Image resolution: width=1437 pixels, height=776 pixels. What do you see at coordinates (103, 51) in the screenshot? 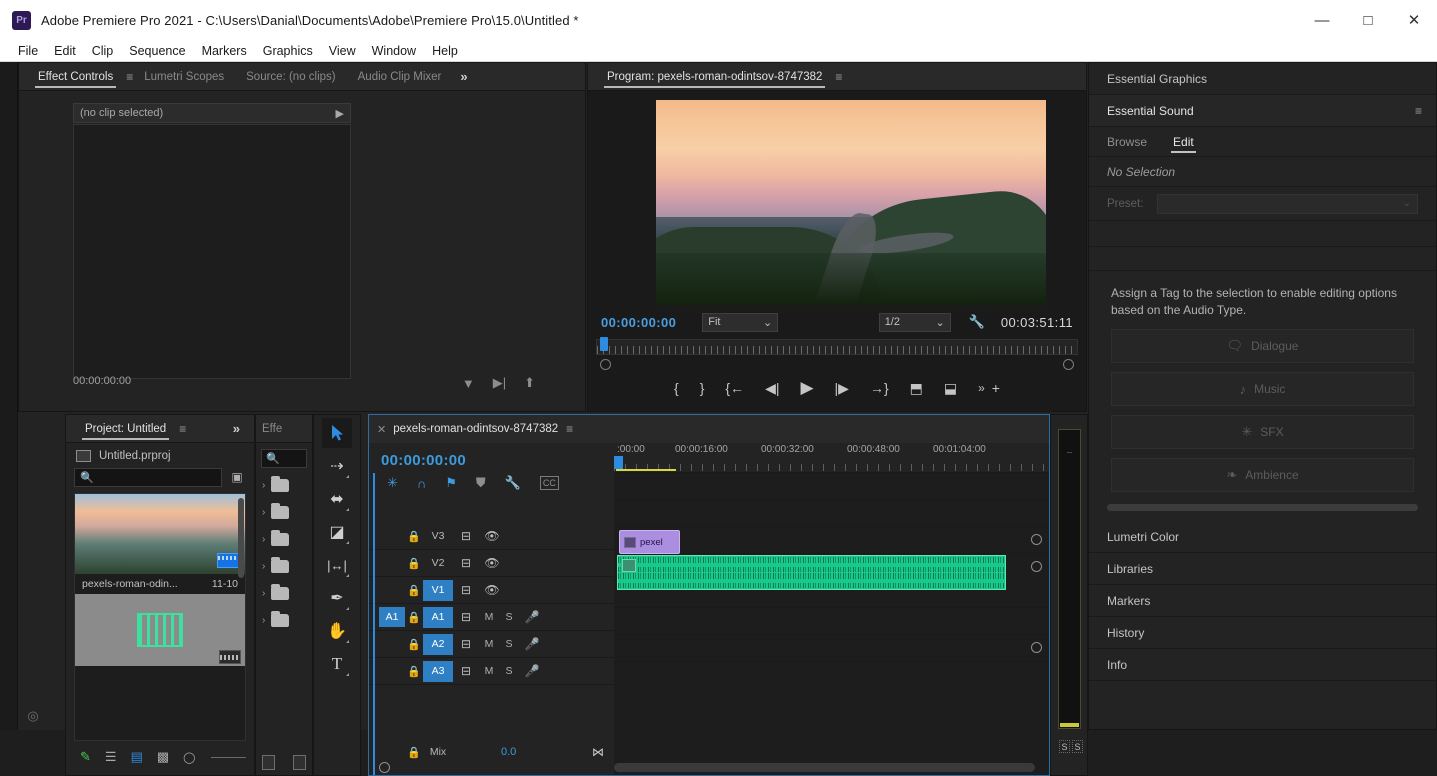
I see `menu-item-clip: Clip` at bounding box center [103, 51].